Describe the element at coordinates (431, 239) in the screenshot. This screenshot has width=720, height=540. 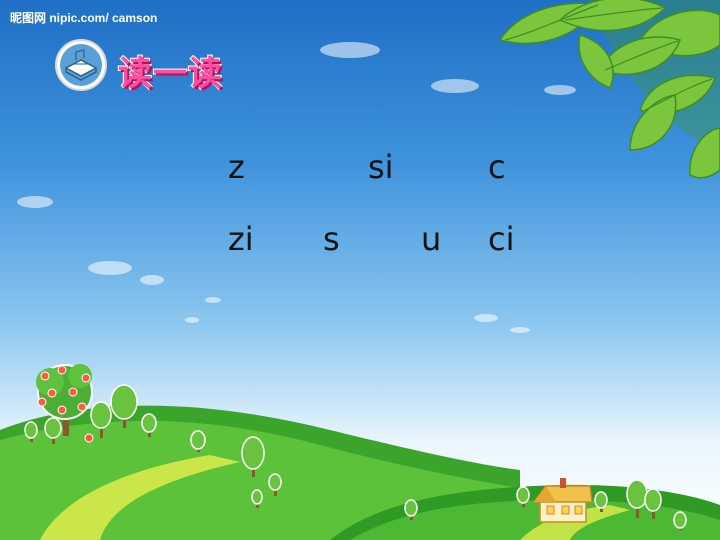
I see `syllable-u: u` at that location.